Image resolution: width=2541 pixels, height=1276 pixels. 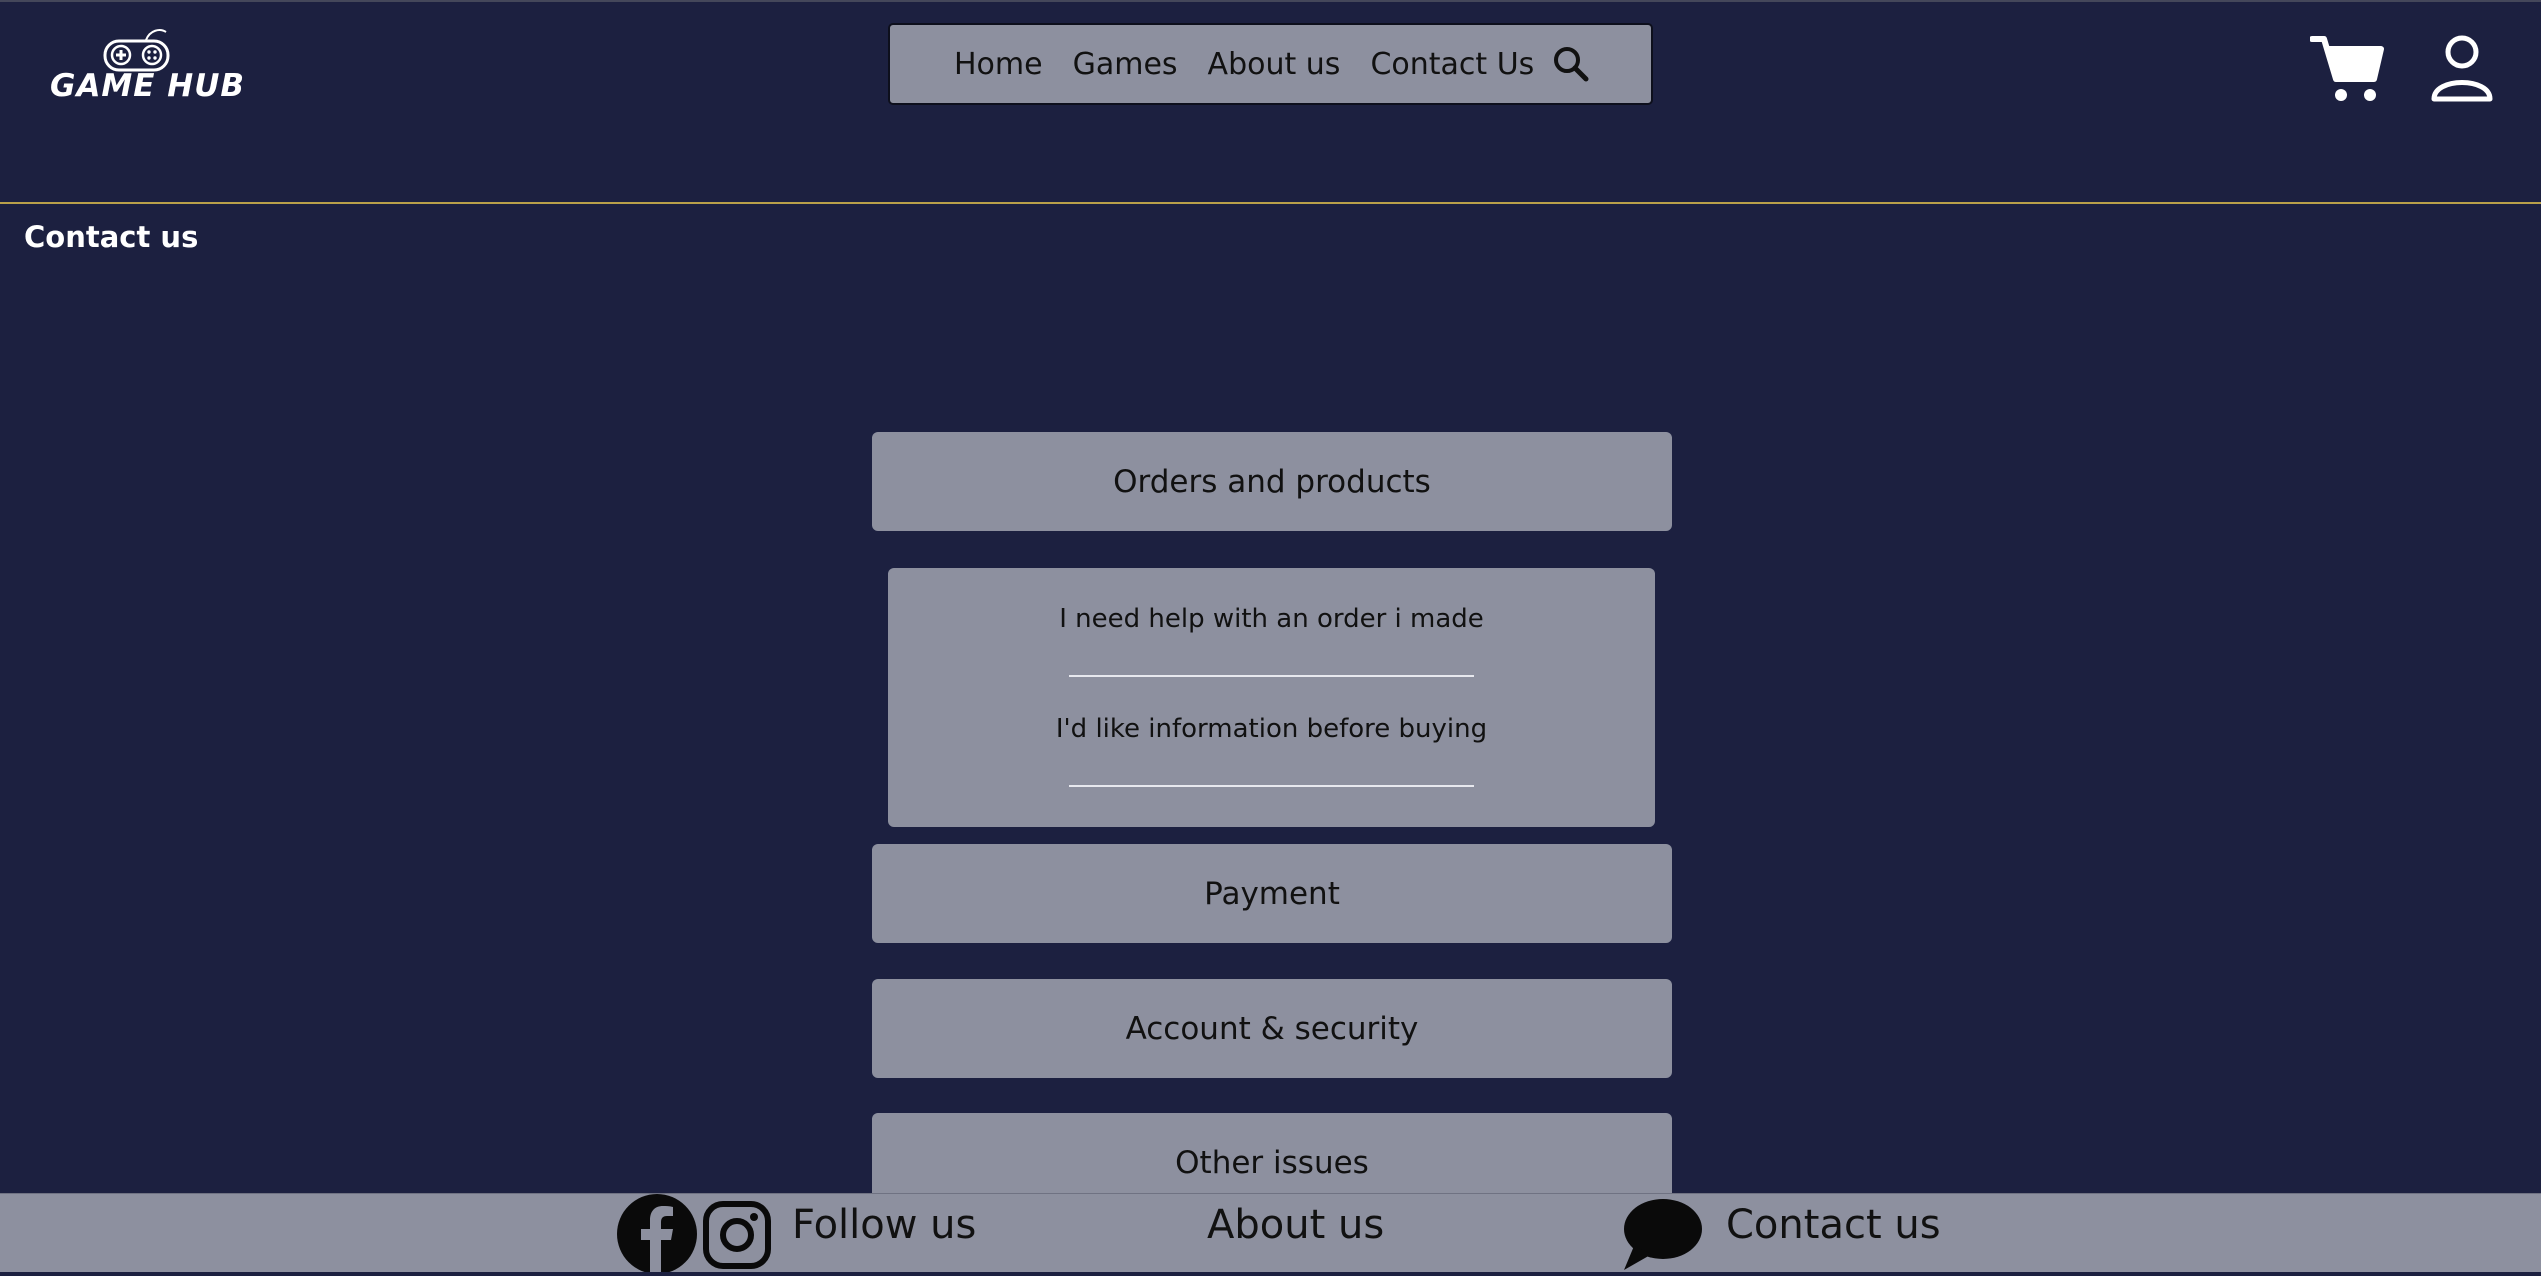 I want to click on follow-us-text: Follow us, so click(x=884, y=1225).